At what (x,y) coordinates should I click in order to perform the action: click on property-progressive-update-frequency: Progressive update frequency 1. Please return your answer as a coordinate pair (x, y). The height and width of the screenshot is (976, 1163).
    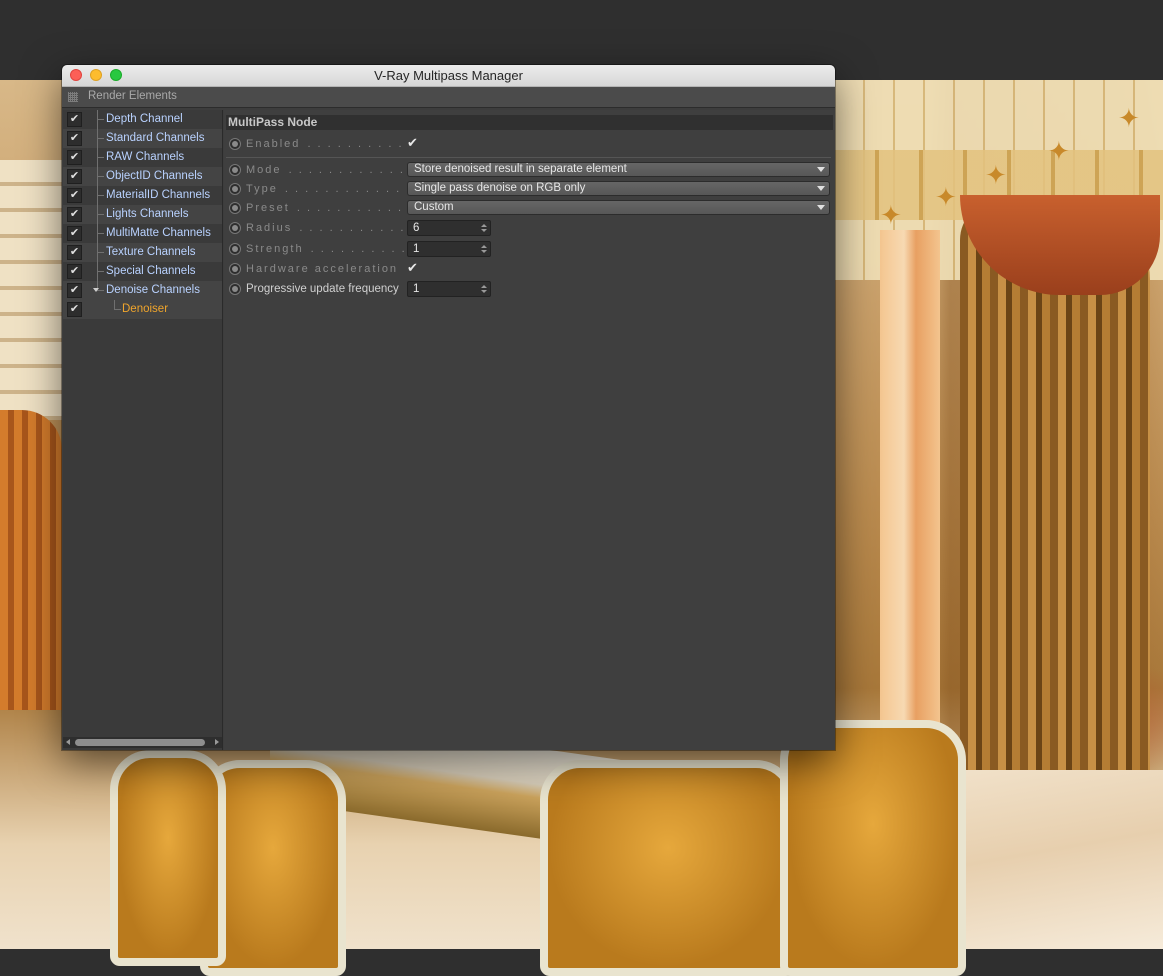
    Looking at the image, I should click on (529, 290).